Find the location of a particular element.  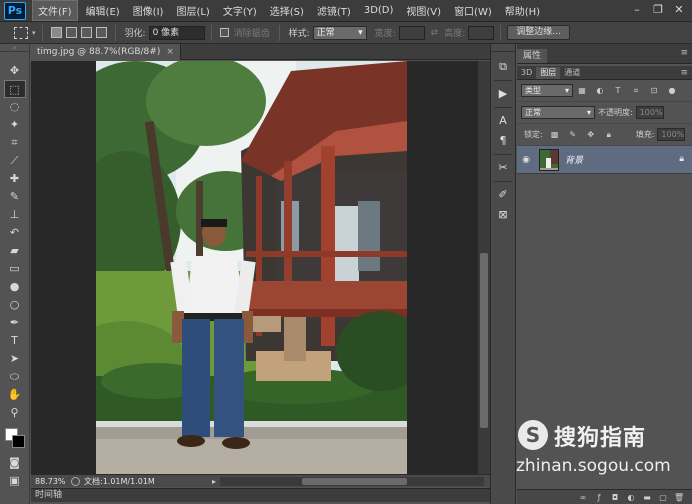

height-input is located at coordinates (481, 32).